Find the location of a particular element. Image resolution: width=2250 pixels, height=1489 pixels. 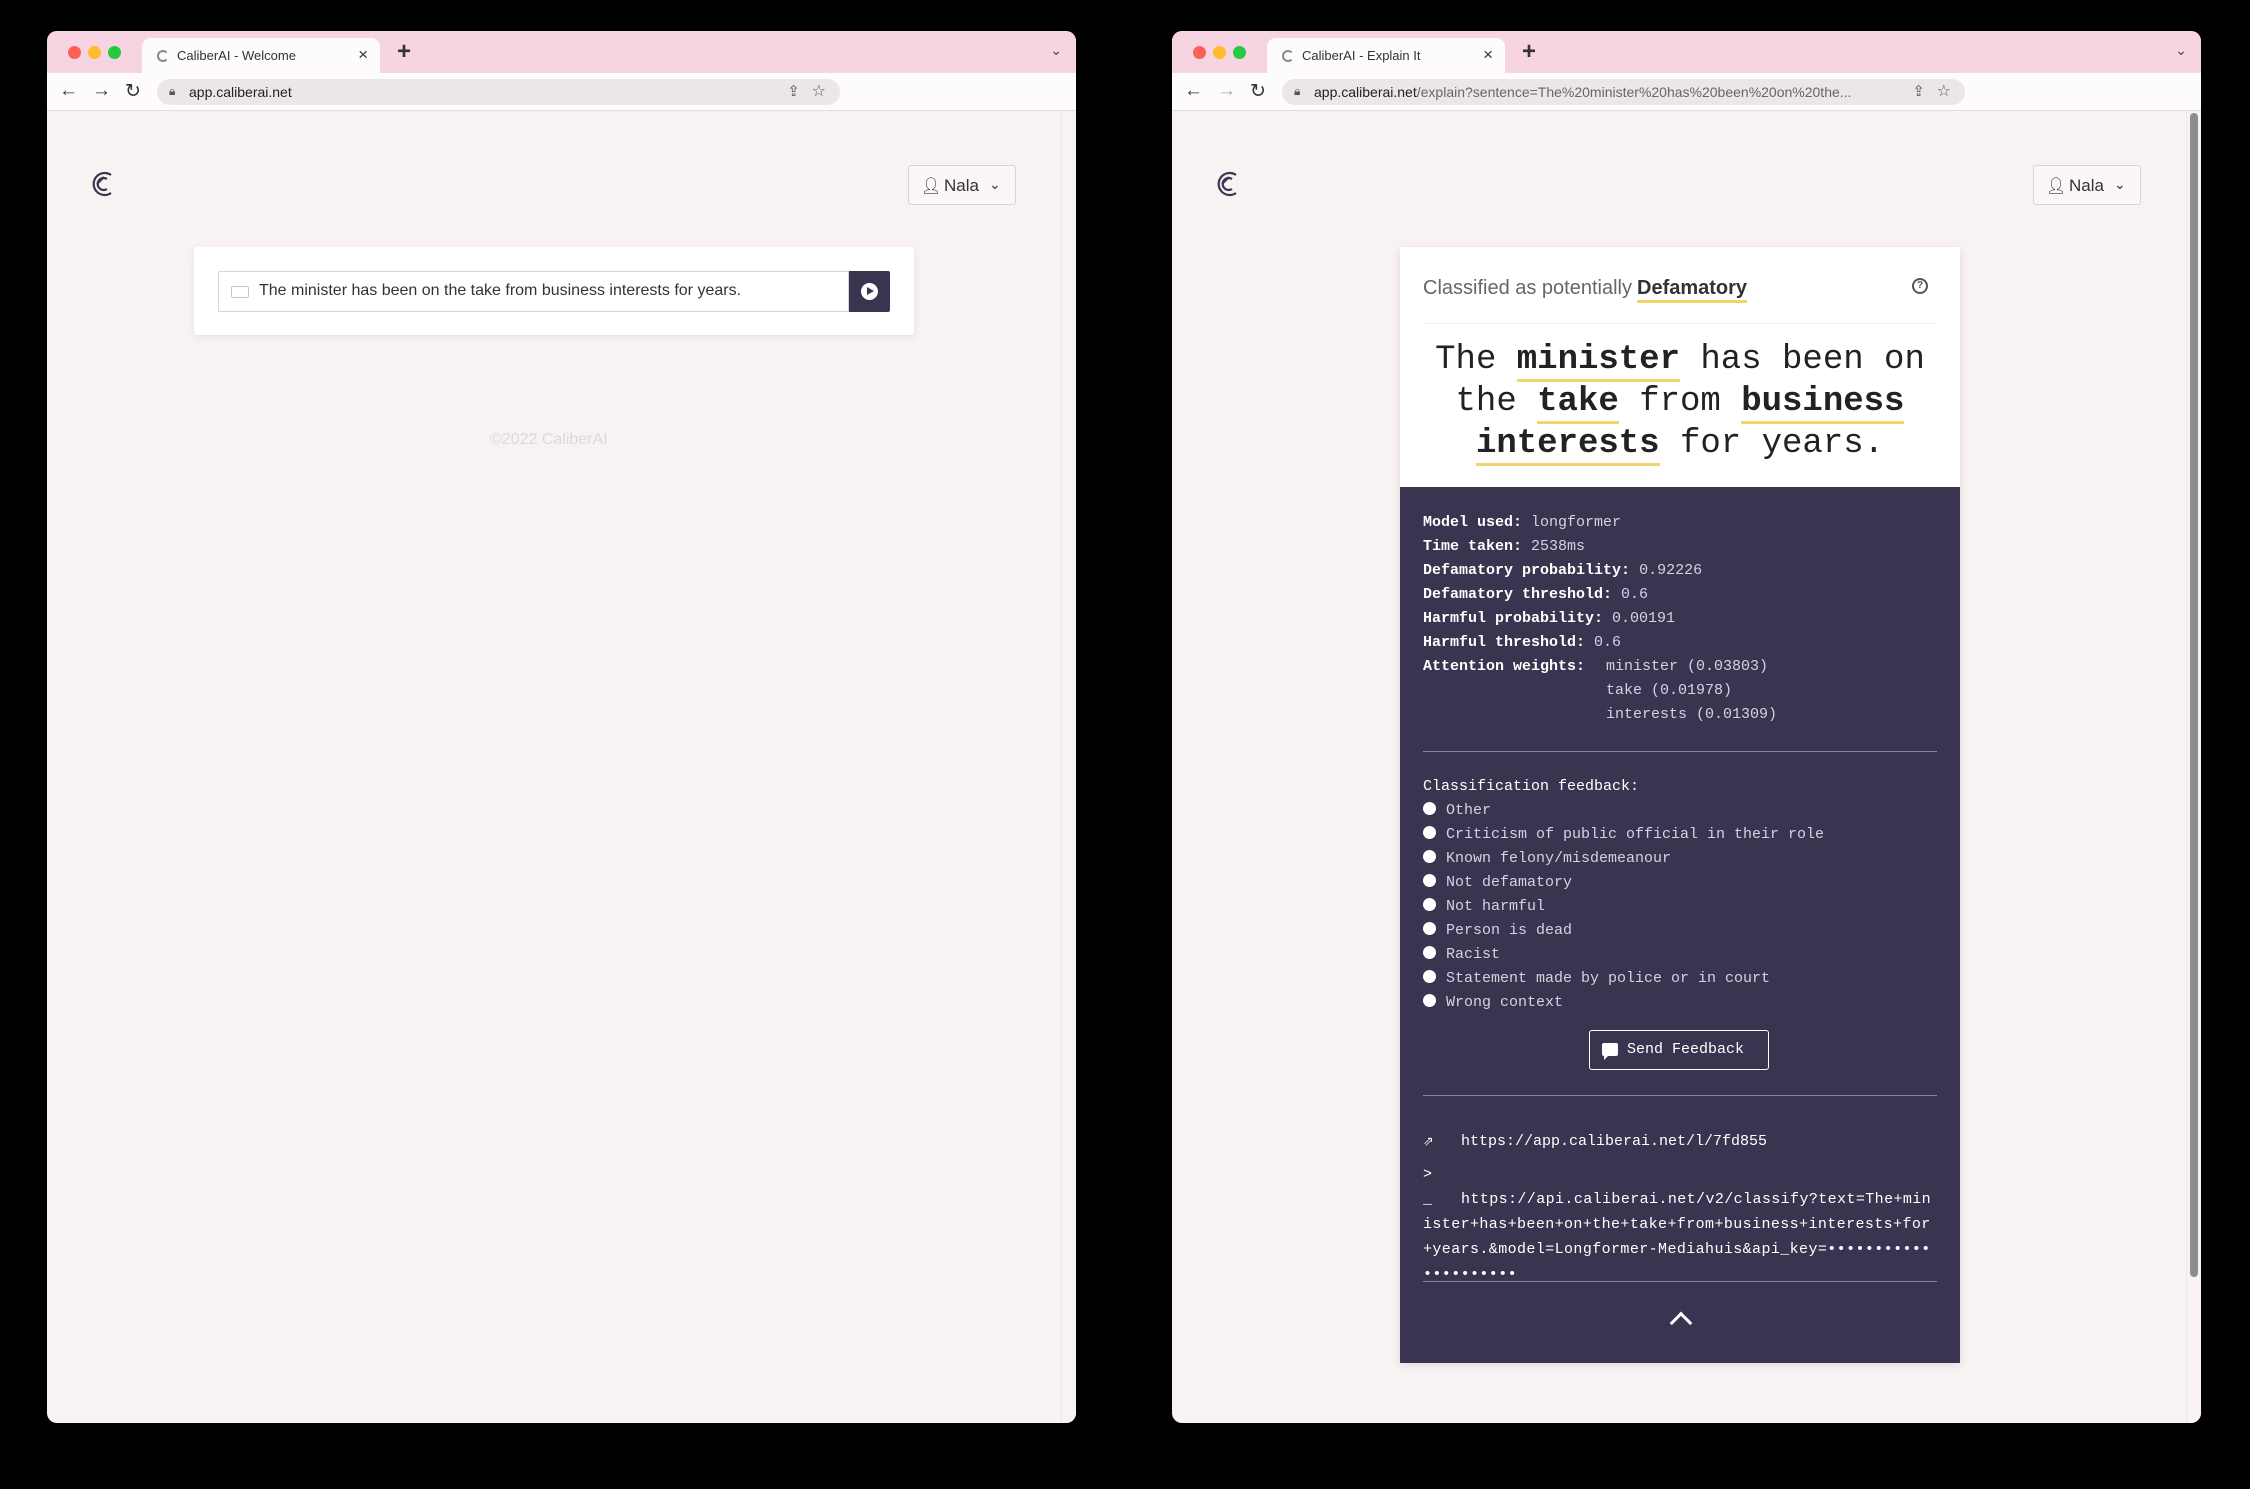

feedback-option-label: Person is dead is located at coordinates (1509, 930).